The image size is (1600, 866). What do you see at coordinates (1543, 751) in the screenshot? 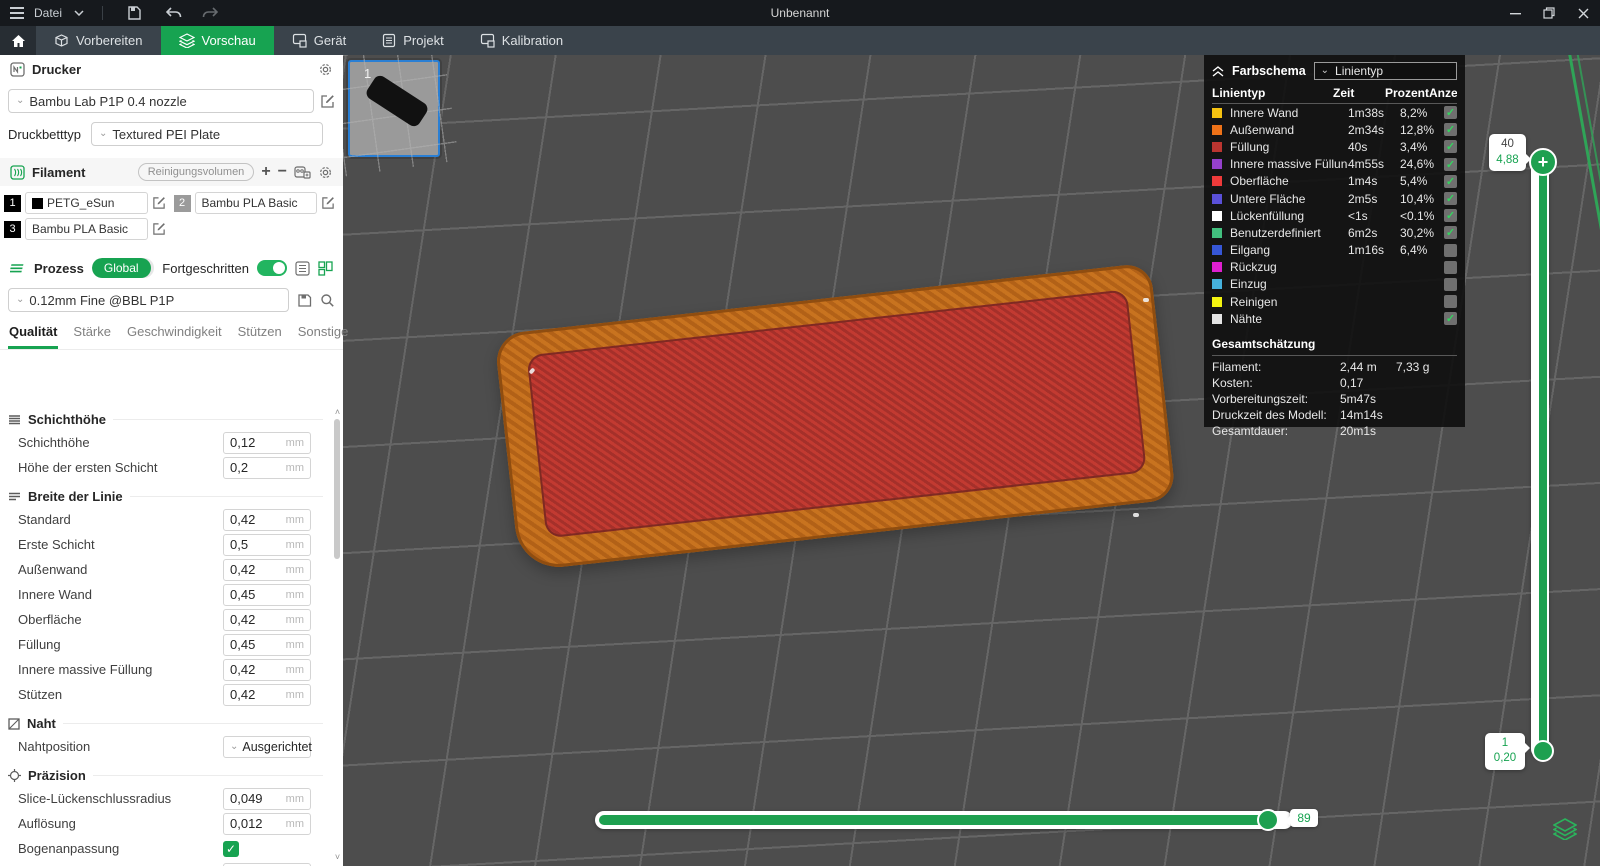
I see `layer-slider-bottom-handle` at bounding box center [1543, 751].